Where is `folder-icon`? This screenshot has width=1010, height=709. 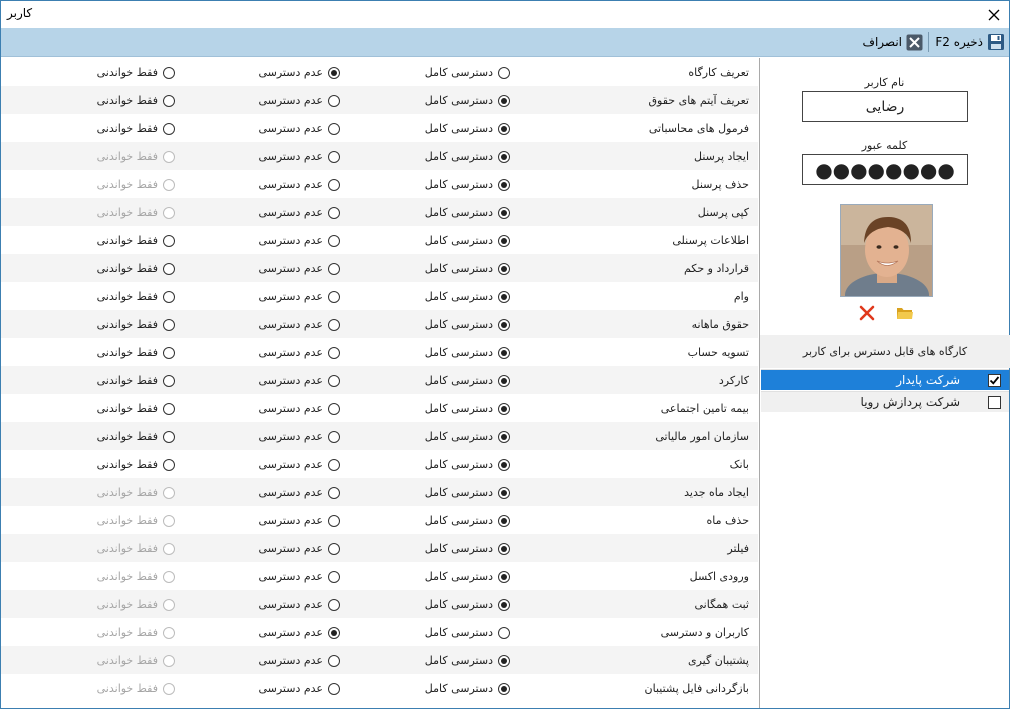 folder-icon is located at coordinates (905, 313).